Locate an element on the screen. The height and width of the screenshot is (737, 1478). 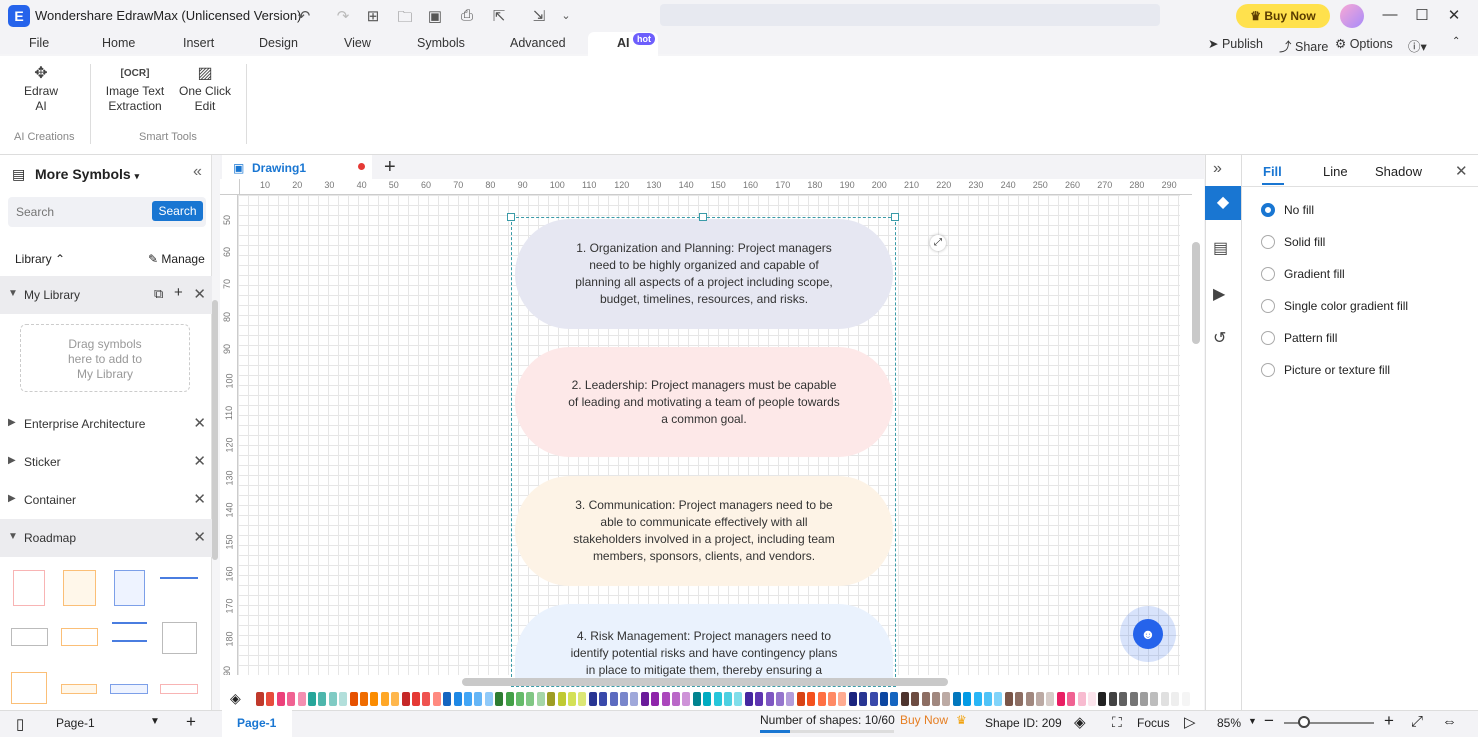
zoom-in-icon: + is located at coordinates (1389, 721).